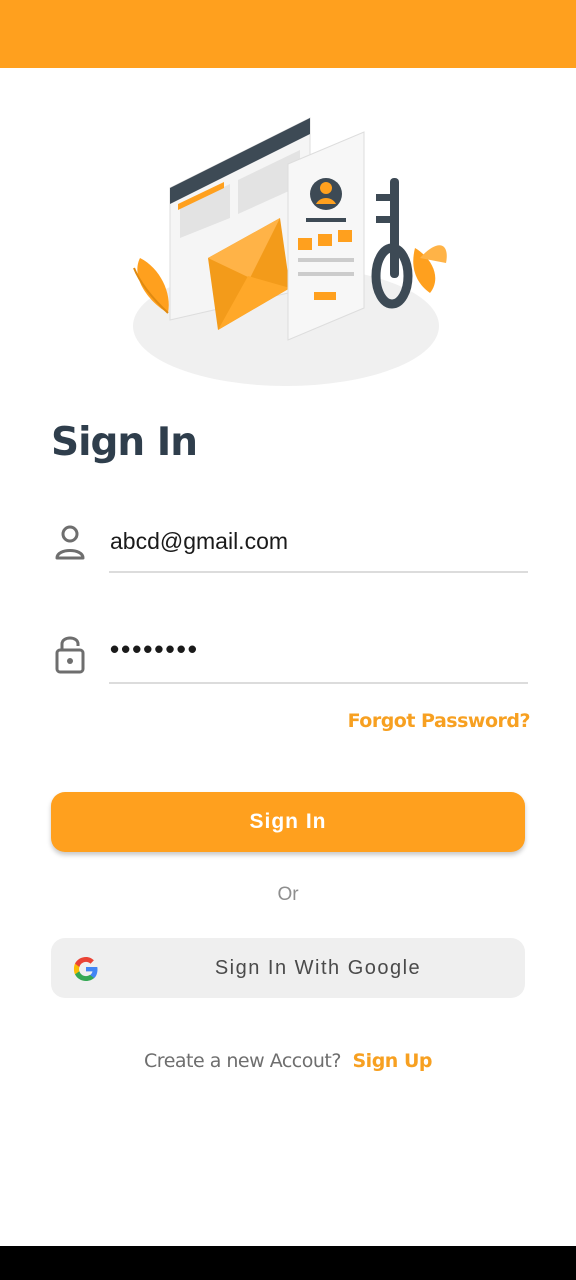 Image resolution: width=576 pixels, height=1280 pixels. What do you see at coordinates (290, 253) in the screenshot?
I see `login-illustration` at bounding box center [290, 253].